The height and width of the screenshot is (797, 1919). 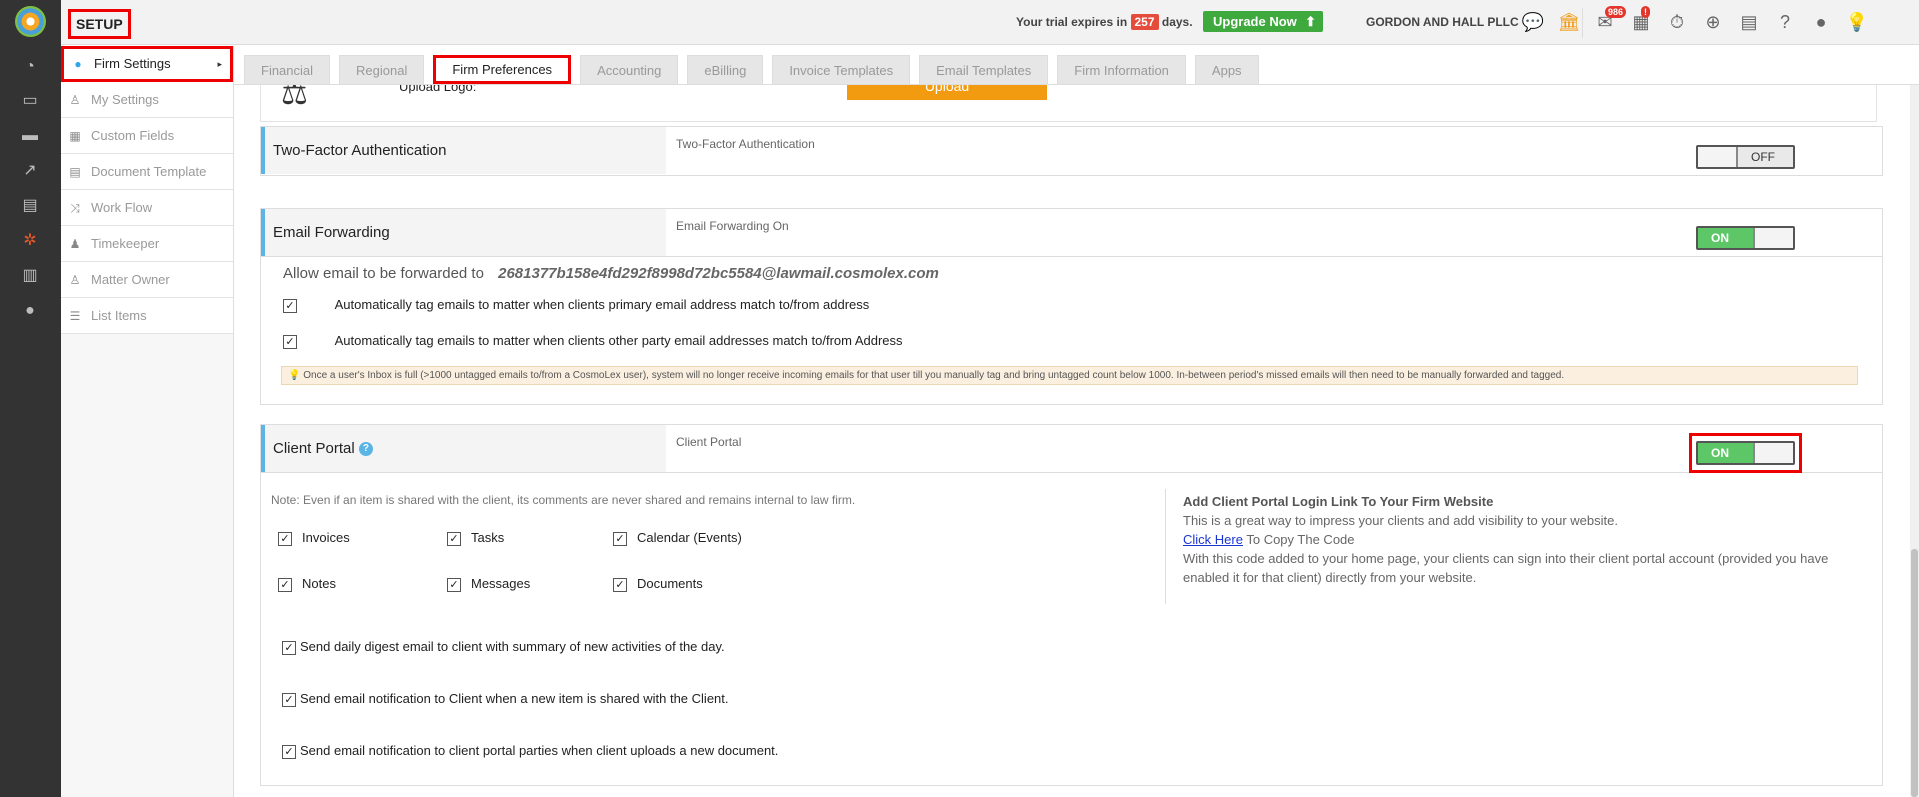 I want to click on bar-chart-icon: ▥, so click(x=30, y=276).